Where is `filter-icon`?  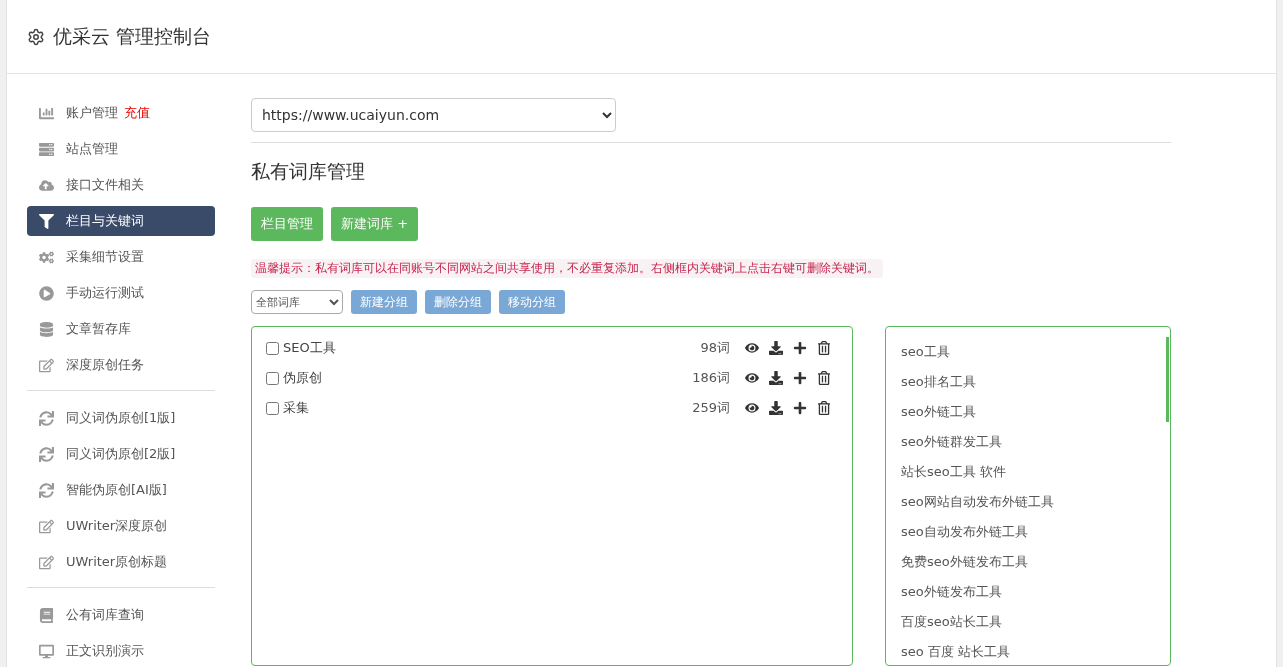
filter-icon is located at coordinates (46, 221).